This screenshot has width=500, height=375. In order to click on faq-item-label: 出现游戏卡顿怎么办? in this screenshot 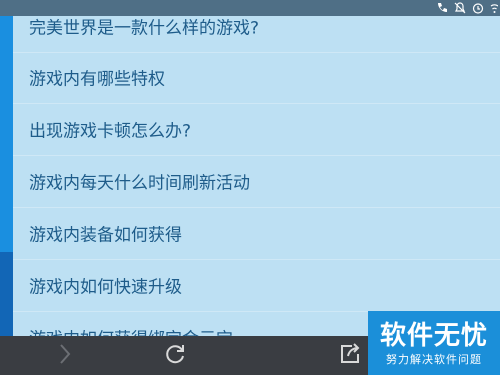, I will do `click(110, 131)`.